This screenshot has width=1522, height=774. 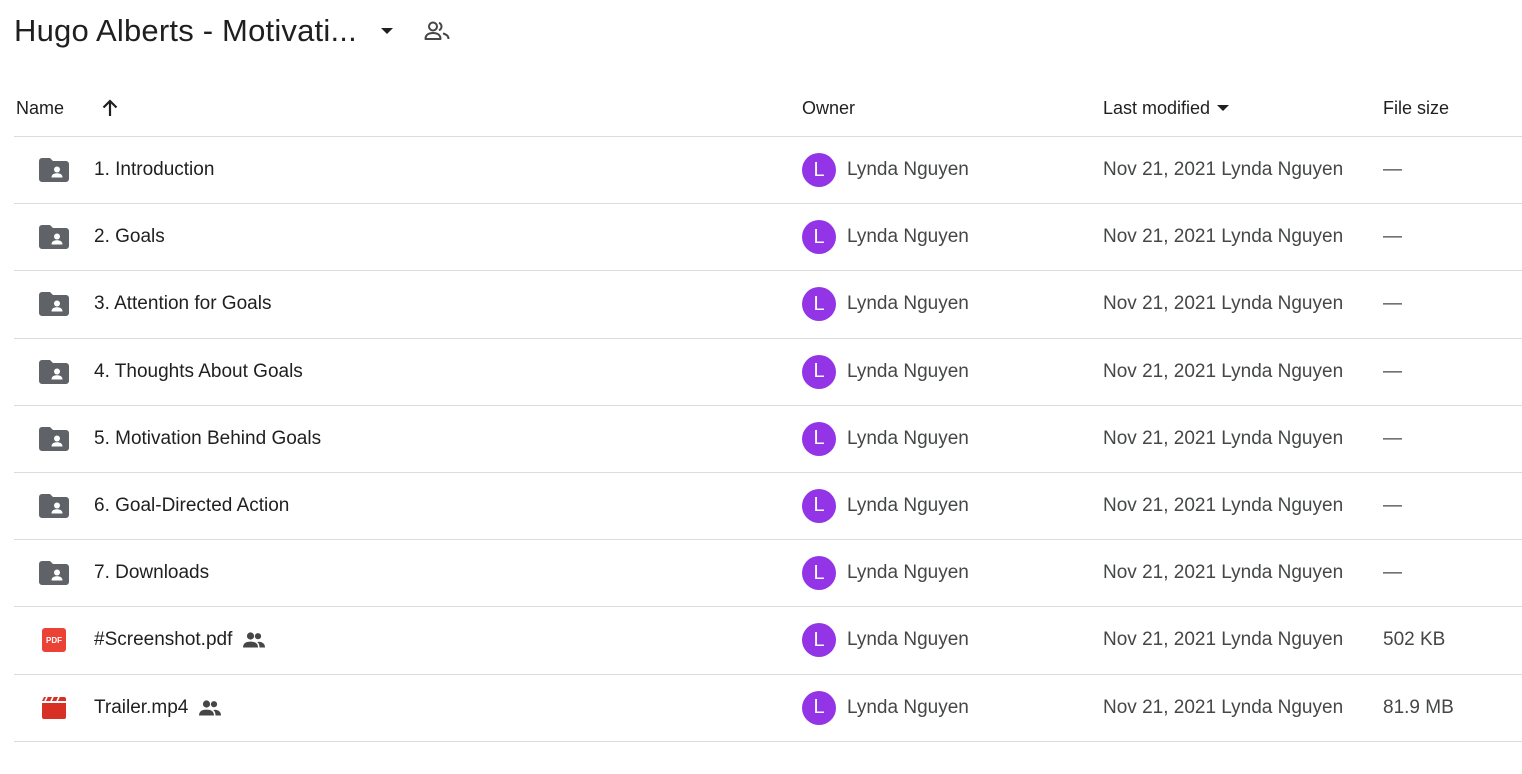 I want to click on file-name-cell: 3. Attention for Goals, so click(x=182, y=304).